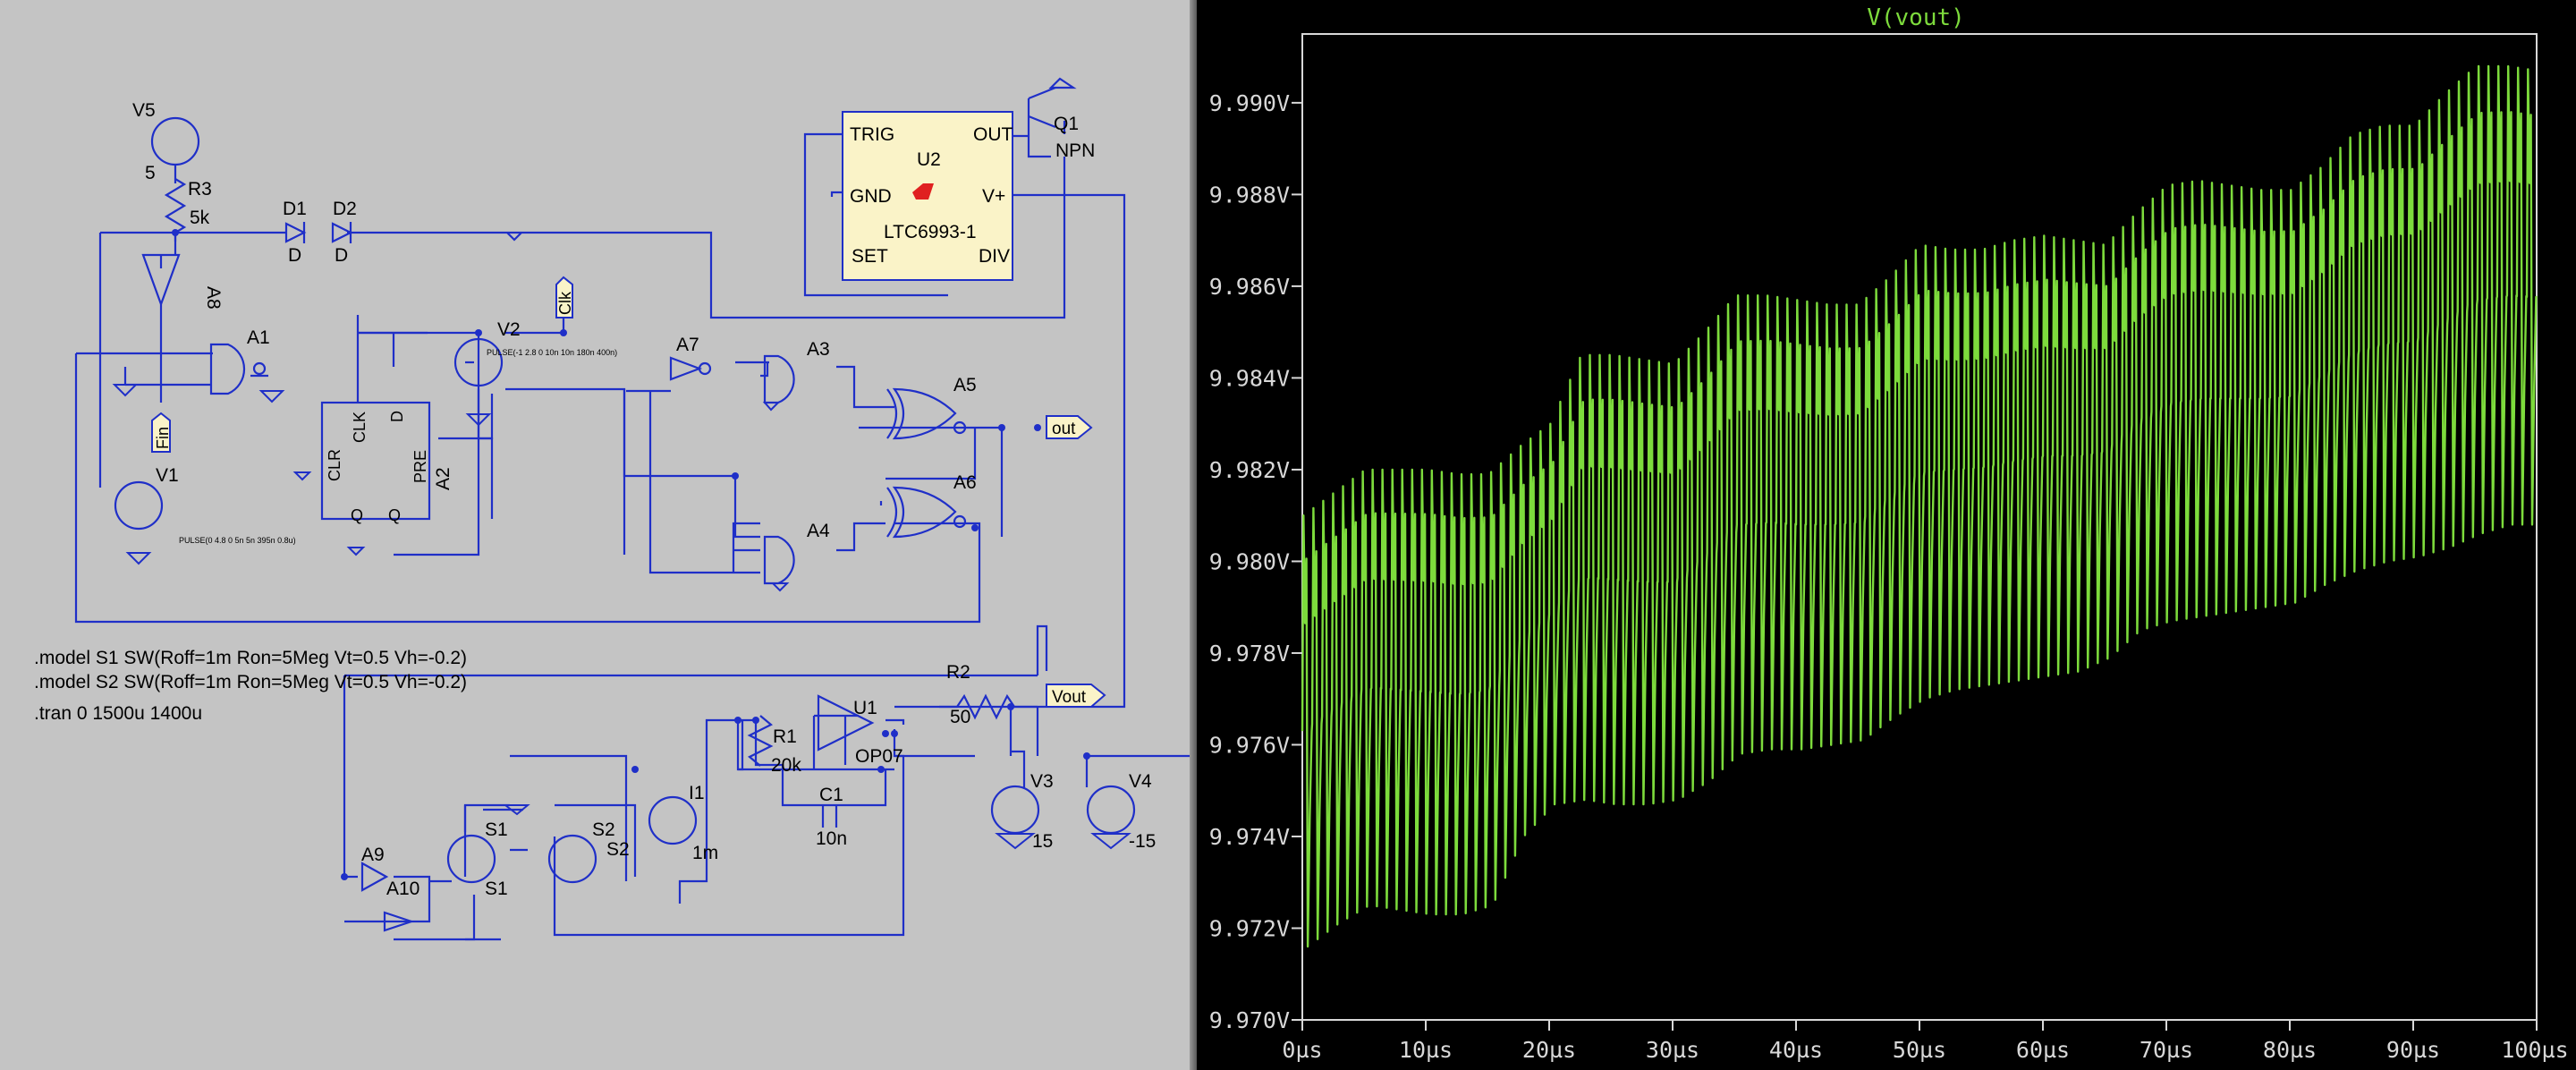  What do you see at coordinates (1249, 470) in the screenshot?
I see `y-tick-label: 9.982V` at bounding box center [1249, 470].